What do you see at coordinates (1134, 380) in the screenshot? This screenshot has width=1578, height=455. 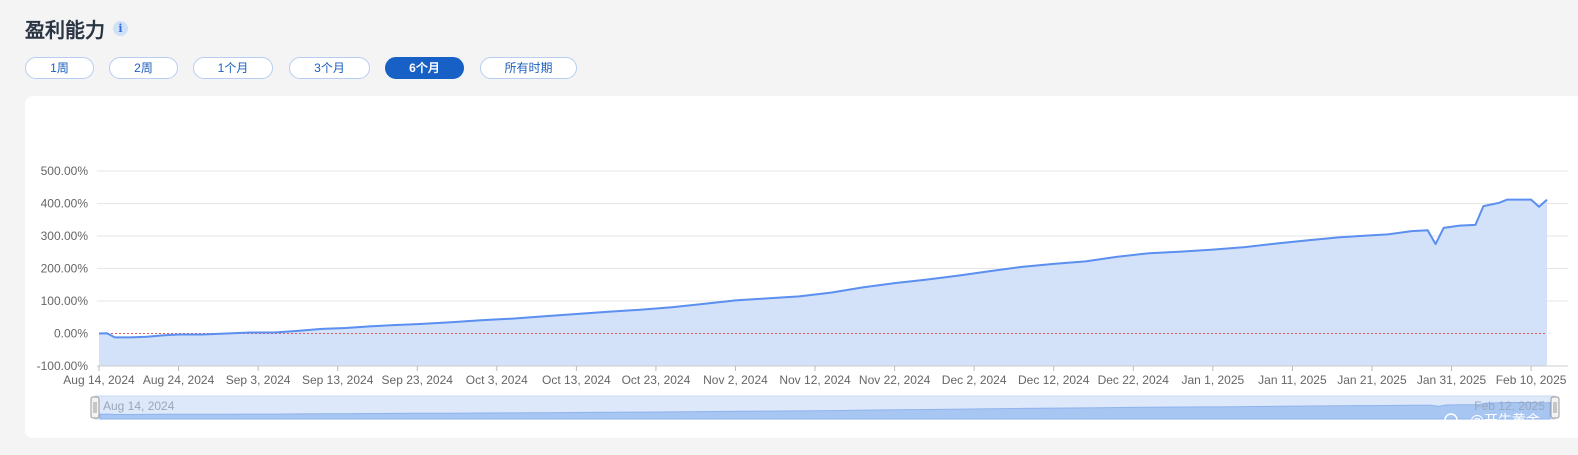 I see `x-tick-label: Dec 22, 2024` at bounding box center [1134, 380].